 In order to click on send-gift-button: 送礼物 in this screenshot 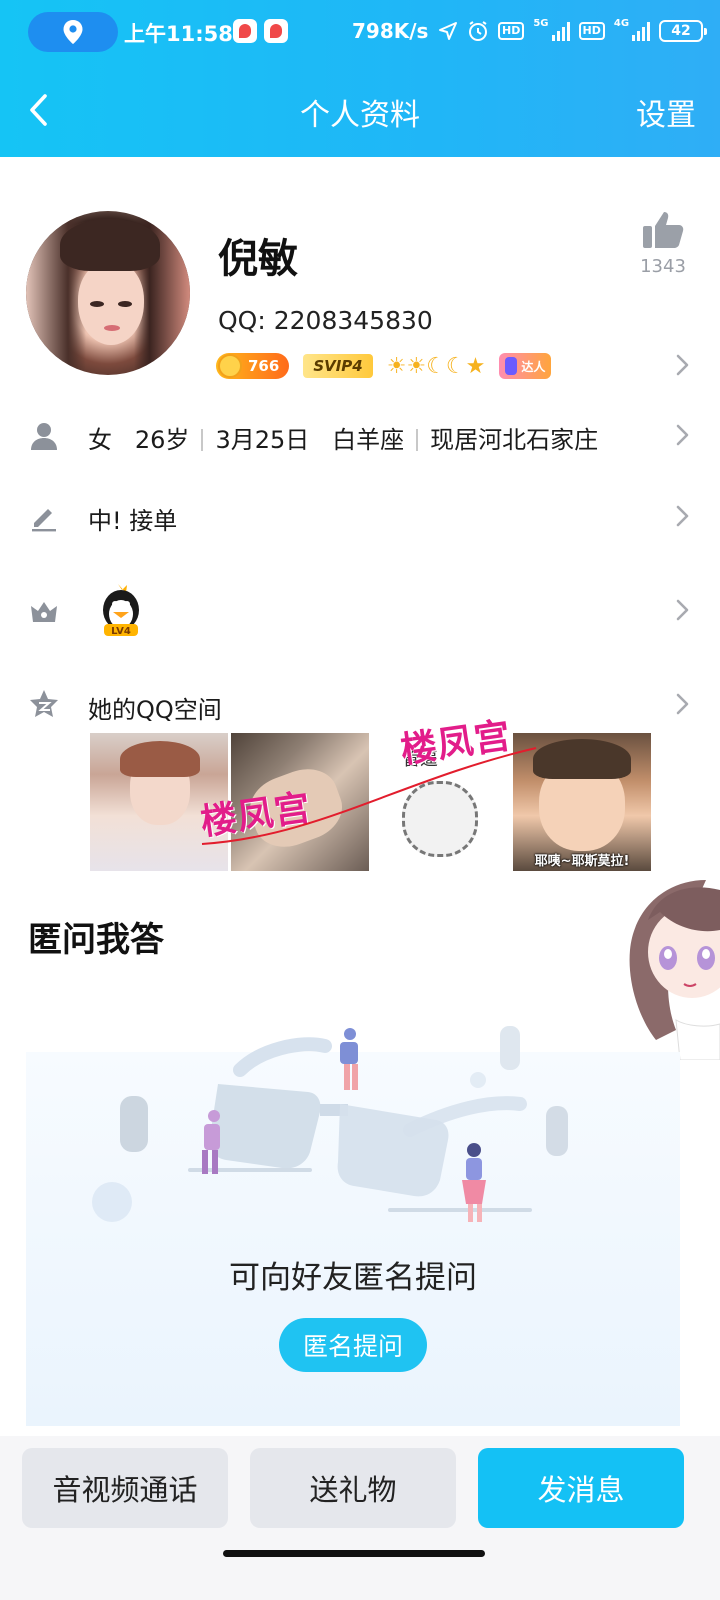, I will do `click(353, 1488)`.